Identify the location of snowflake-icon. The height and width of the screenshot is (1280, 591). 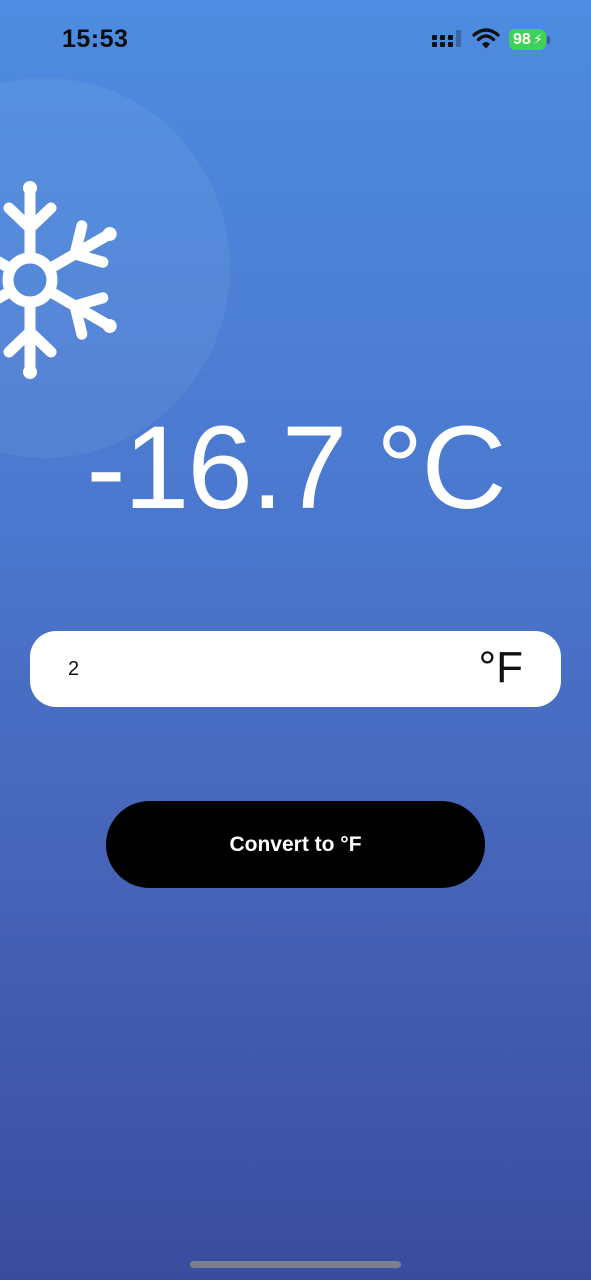
(75, 290).